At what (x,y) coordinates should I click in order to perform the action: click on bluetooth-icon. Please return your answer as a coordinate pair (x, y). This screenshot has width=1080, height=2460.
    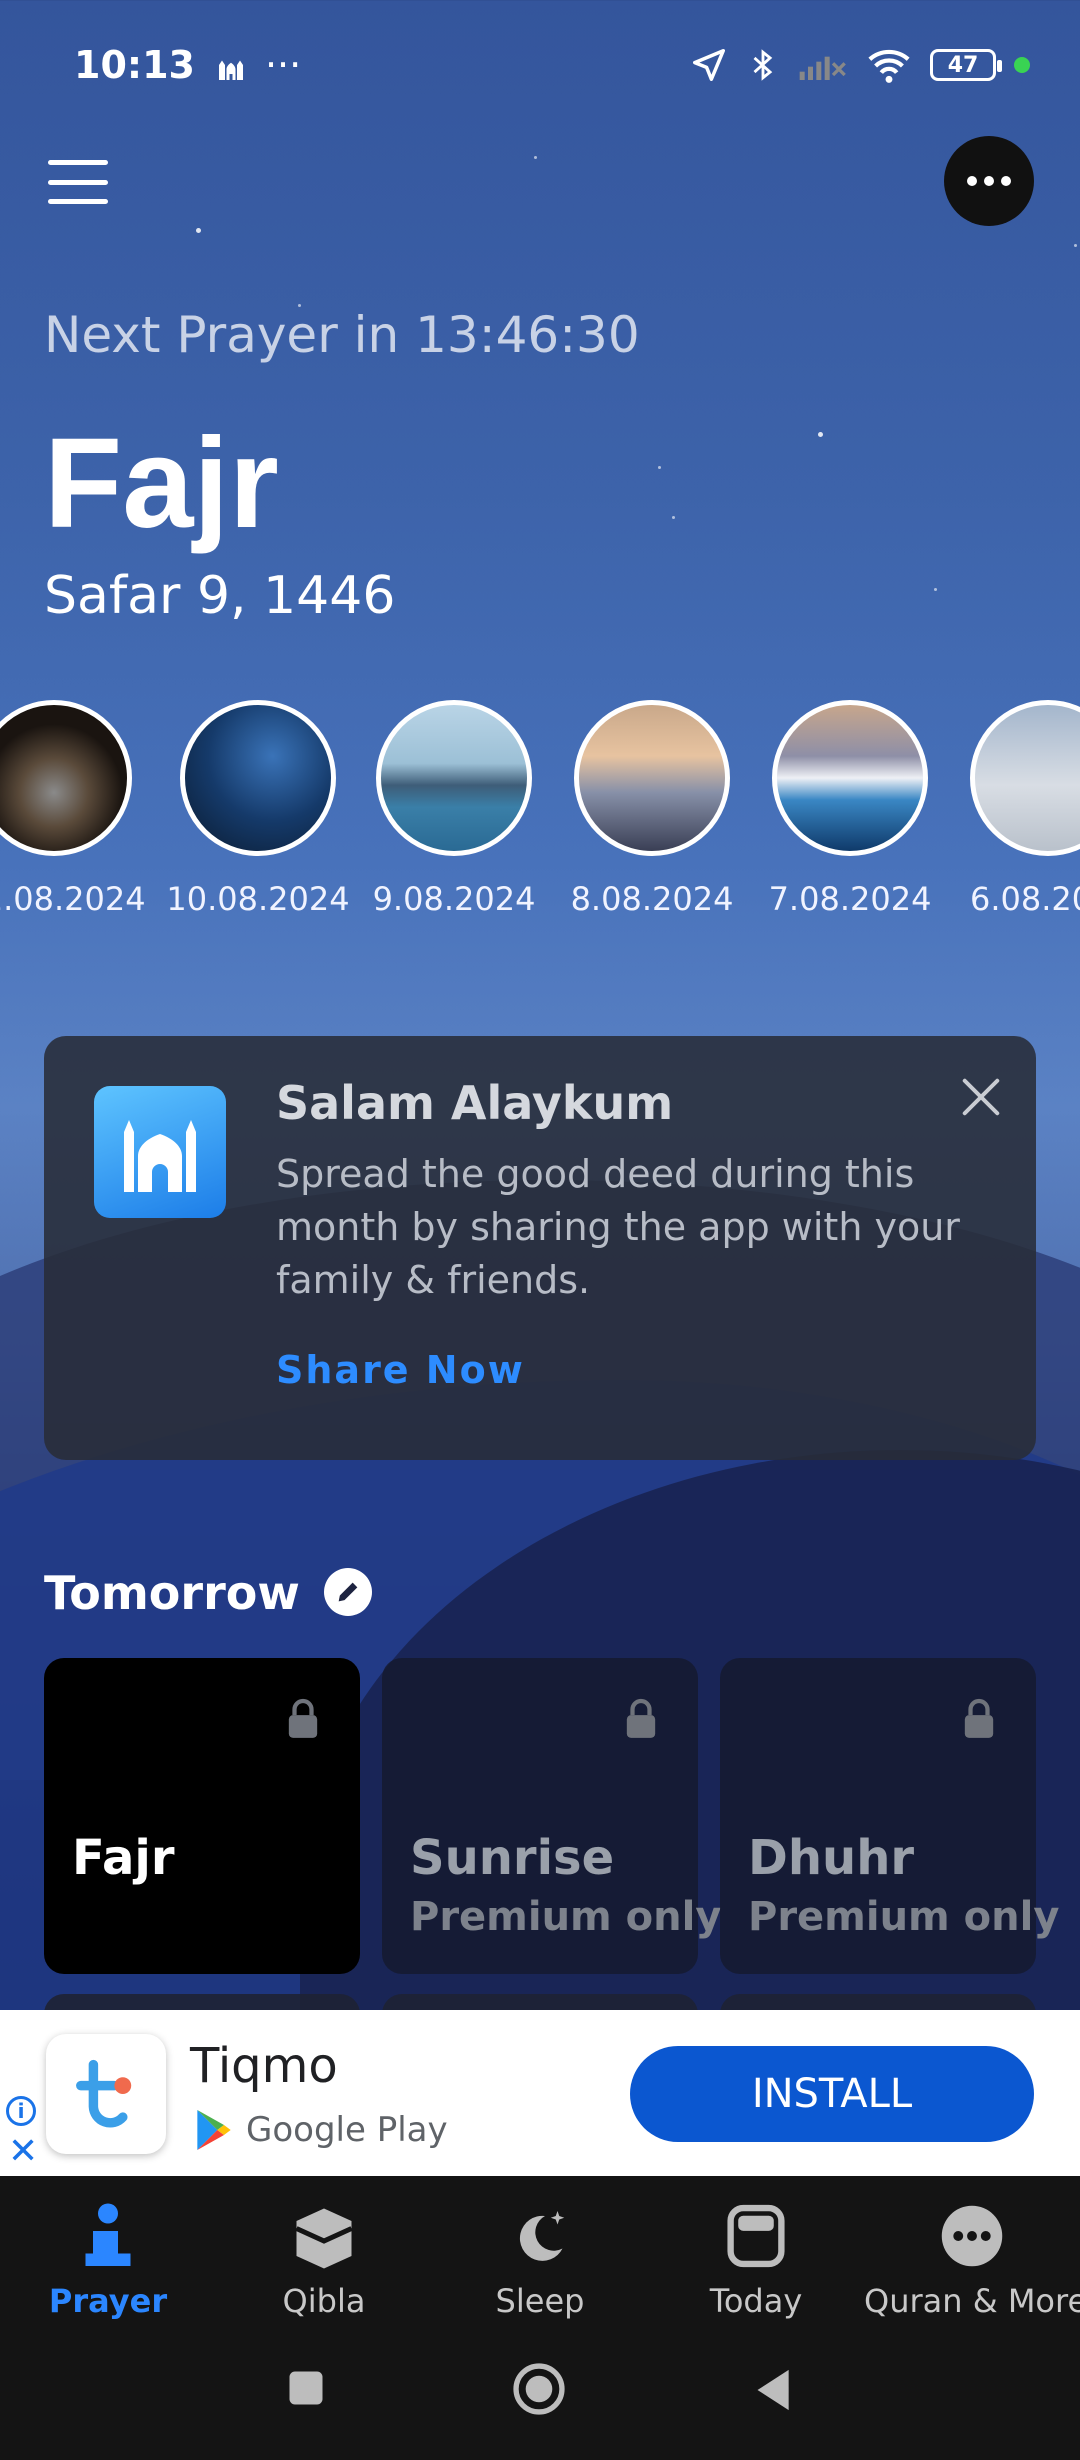
    Looking at the image, I should click on (763, 65).